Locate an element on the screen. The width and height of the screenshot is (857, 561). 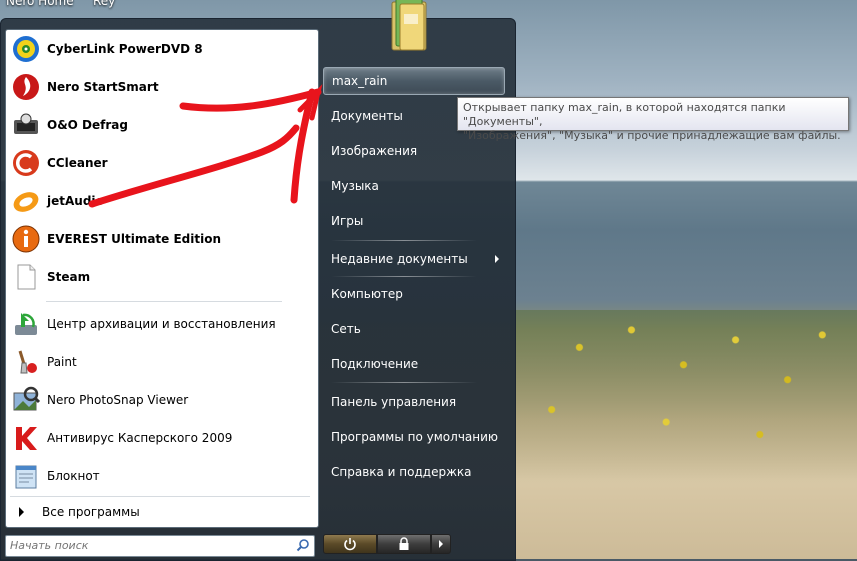
program-label: Антивирус Касперского 2009 is located at coordinates (140, 438).